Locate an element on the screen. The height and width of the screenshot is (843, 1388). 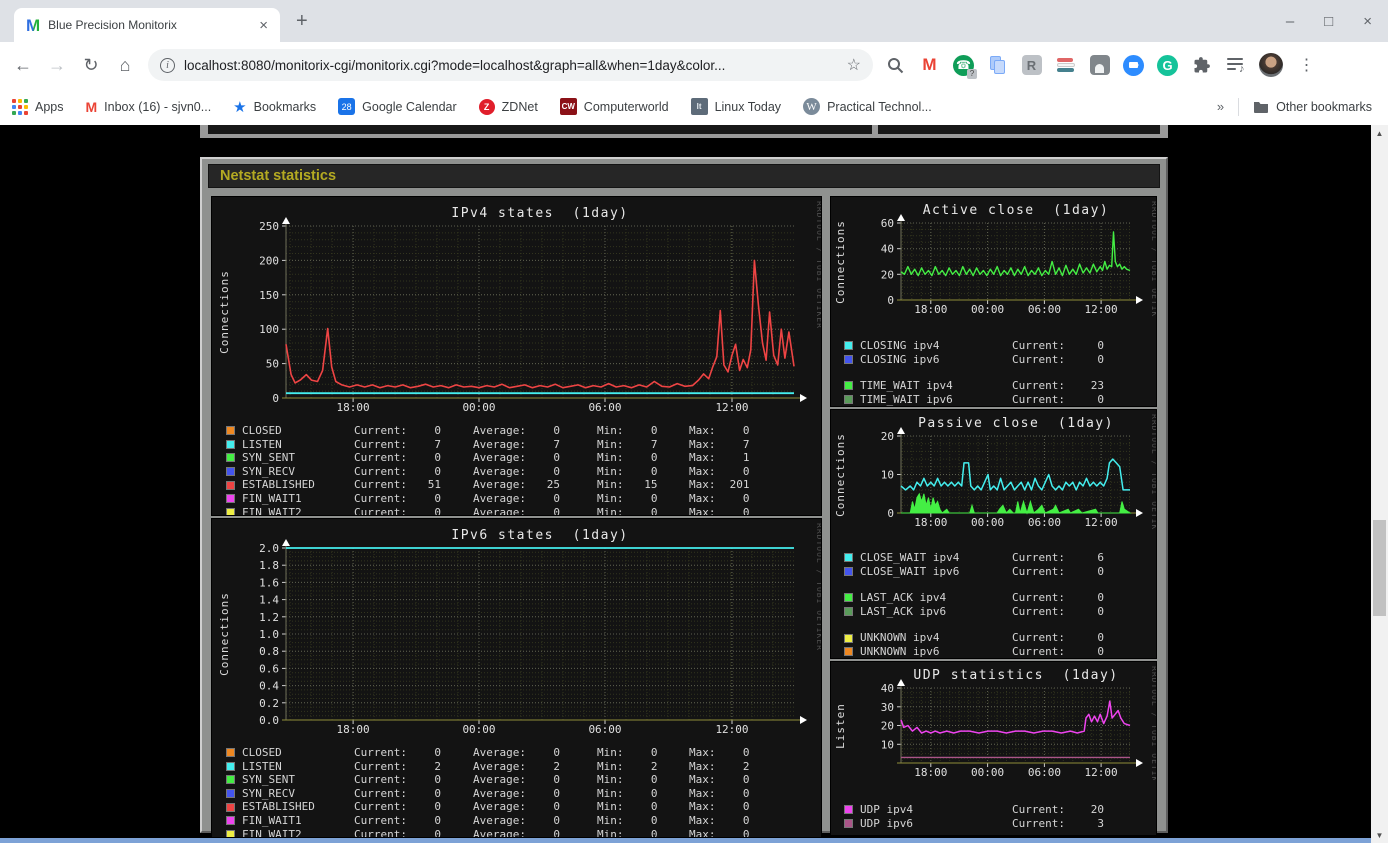
svg-text: UDP statistics (1day) is located at coordinates (1015, 675).